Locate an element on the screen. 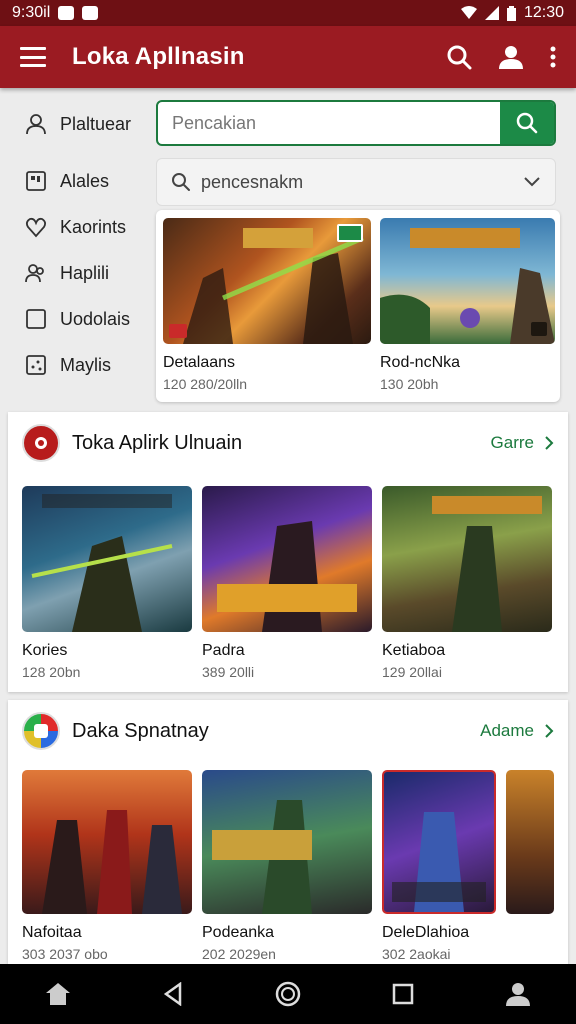  sidebar-item-label: Alales is located at coordinates (85, 180).